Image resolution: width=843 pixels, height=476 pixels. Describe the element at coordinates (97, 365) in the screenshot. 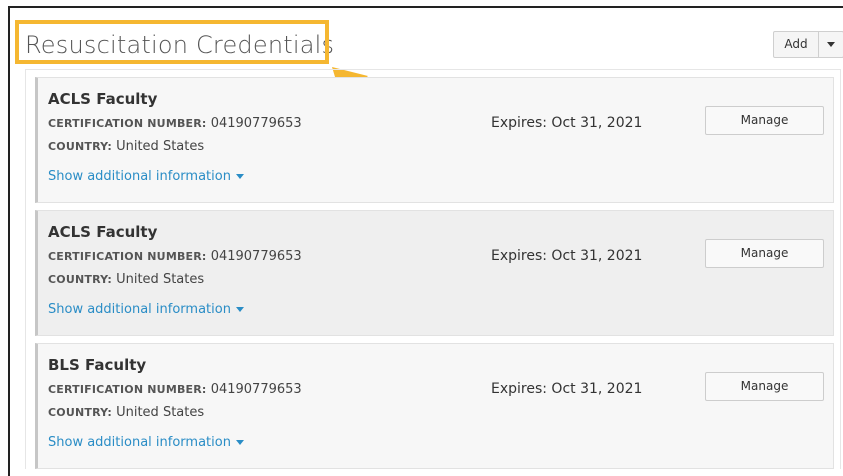

I see `credential-title: BLS Faculty` at that location.